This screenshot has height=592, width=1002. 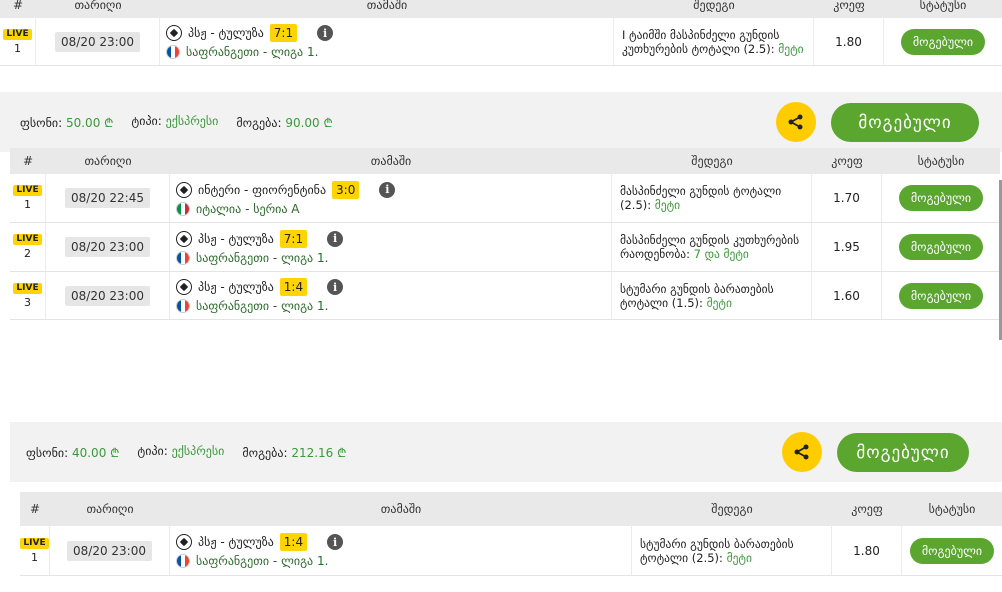 What do you see at coordinates (95, 452) in the screenshot?
I see `stake-value: 40.00 ₾` at bounding box center [95, 452].